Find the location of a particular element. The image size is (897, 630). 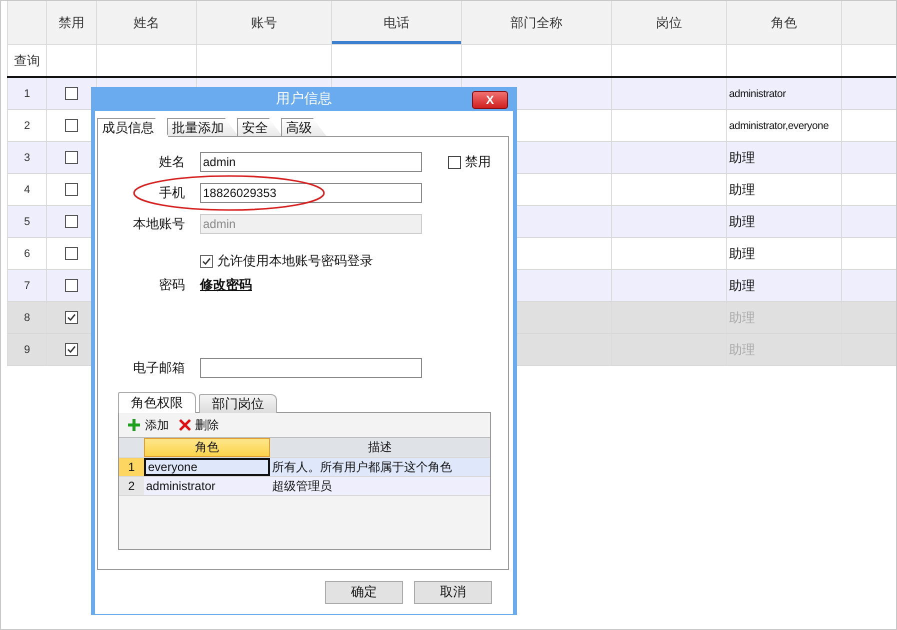

cancel-button: 取消 is located at coordinates (453, 592).